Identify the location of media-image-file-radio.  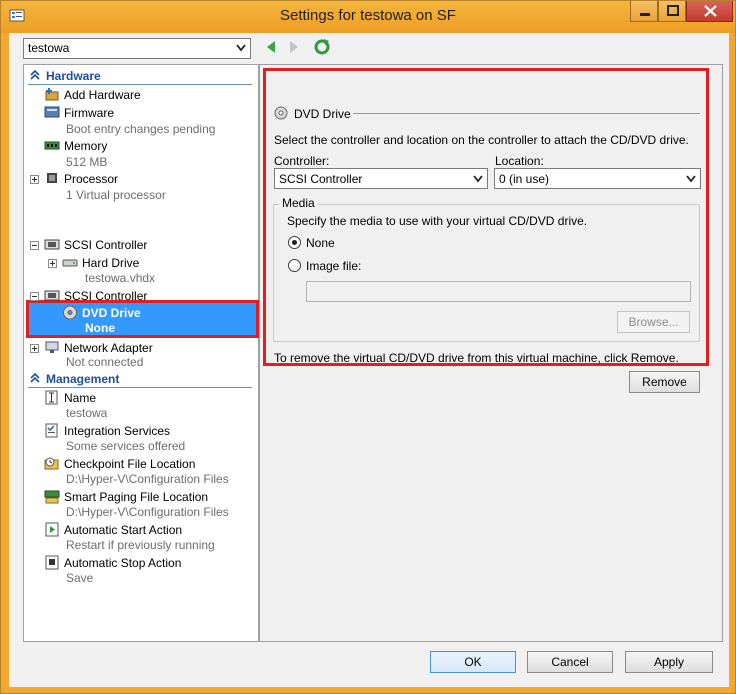
(294, 265).